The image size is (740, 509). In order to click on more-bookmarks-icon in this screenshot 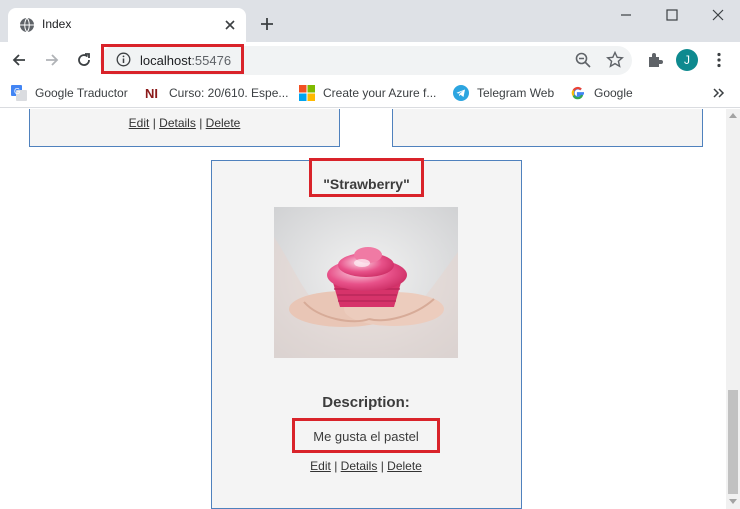, I will do `click(718, 93)`.